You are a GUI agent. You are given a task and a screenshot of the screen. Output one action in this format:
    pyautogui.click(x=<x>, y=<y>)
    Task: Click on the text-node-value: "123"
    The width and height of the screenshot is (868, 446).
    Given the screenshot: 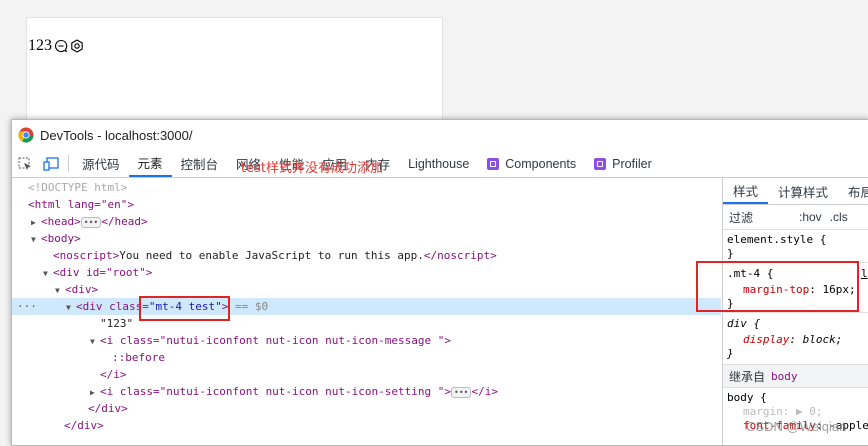 What is the action you would take?
    pyautogui.click(x=117, y=323)
    